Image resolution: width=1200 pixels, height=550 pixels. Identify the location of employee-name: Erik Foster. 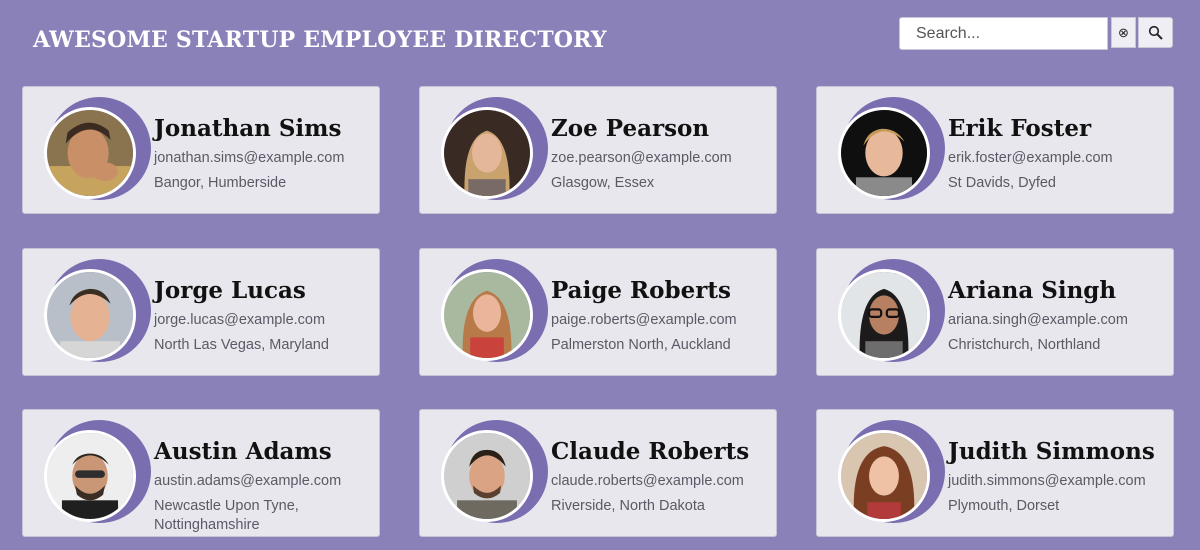
(1020, 128).